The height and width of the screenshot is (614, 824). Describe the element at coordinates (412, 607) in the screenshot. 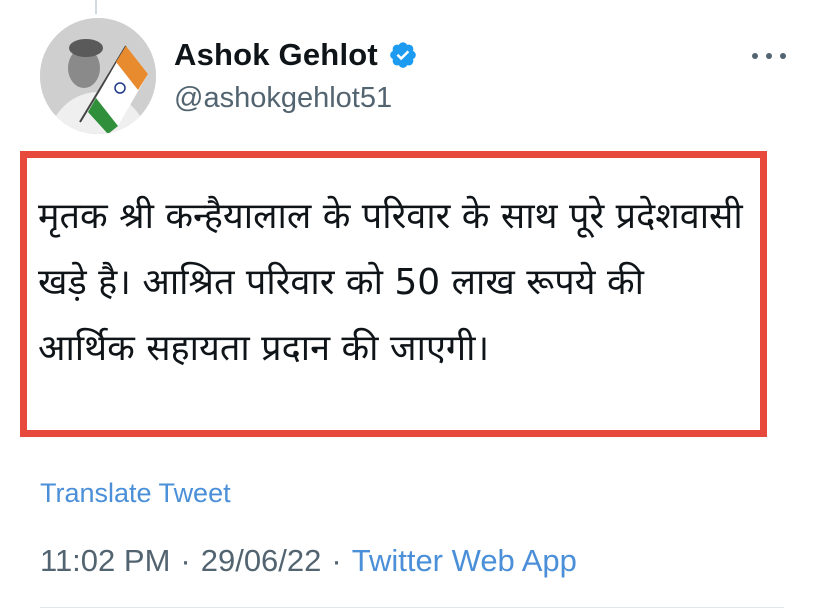

I see `divider` at that location.